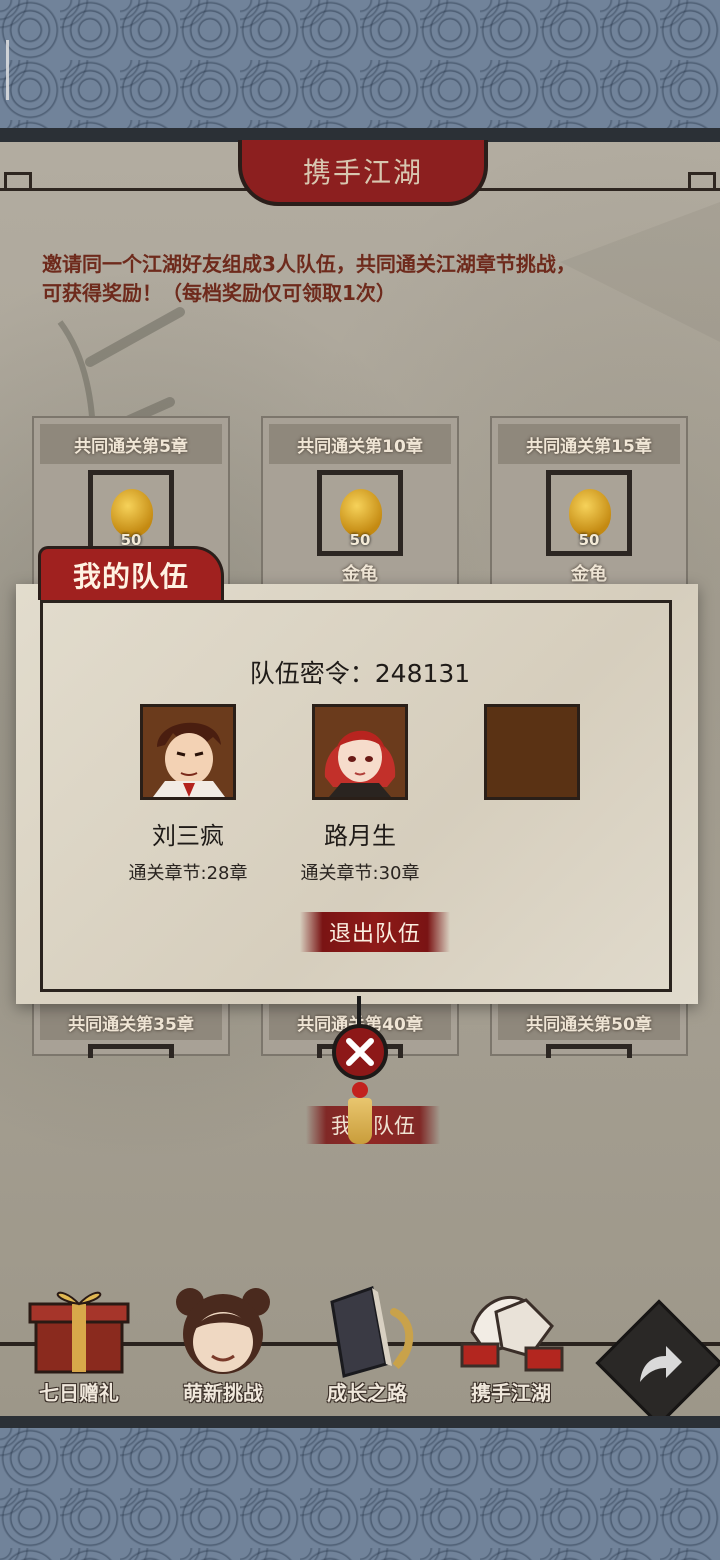 The image size is (720, 1560). I want to click on reward-card-title: 共同通关第35章, so click(131, 1022).